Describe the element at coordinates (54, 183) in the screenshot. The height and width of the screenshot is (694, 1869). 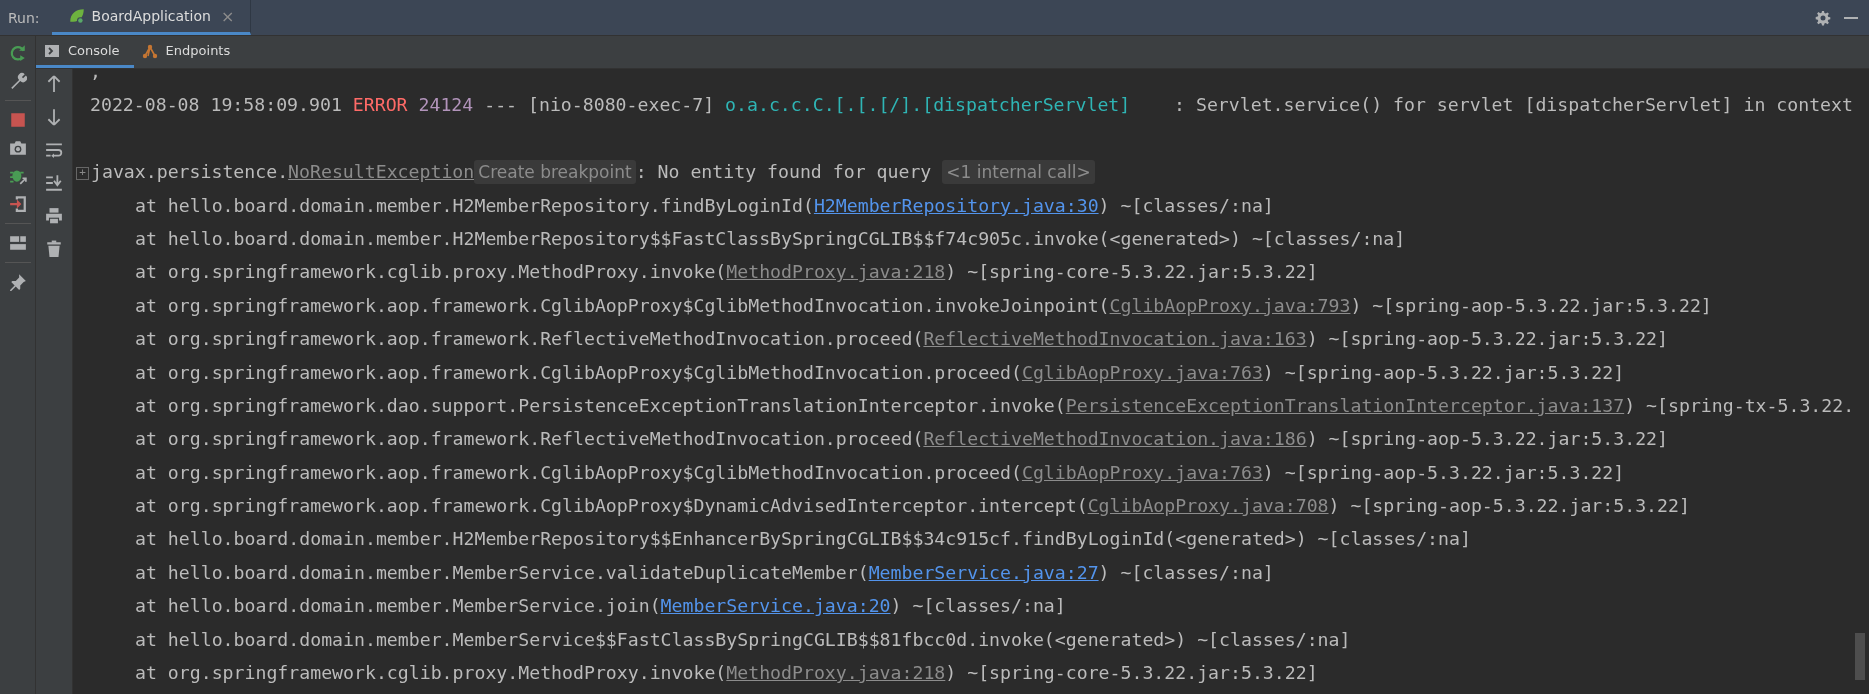
I see `scroll-to-end-icon` at that location.